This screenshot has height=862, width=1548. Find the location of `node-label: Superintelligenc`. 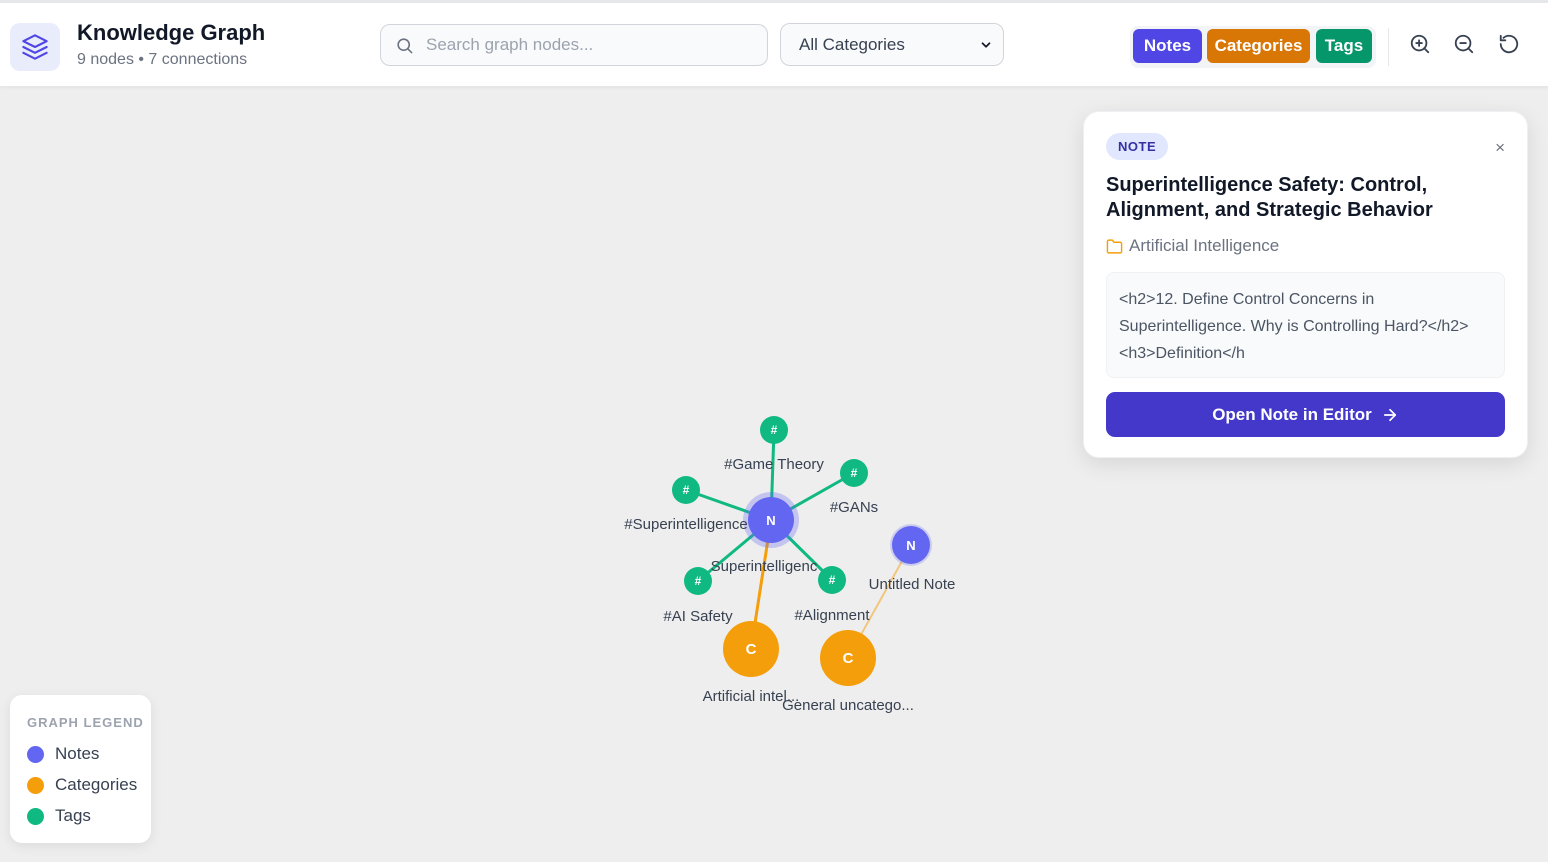

node-label: Superintelligenc is located at coordinates (764, 566).